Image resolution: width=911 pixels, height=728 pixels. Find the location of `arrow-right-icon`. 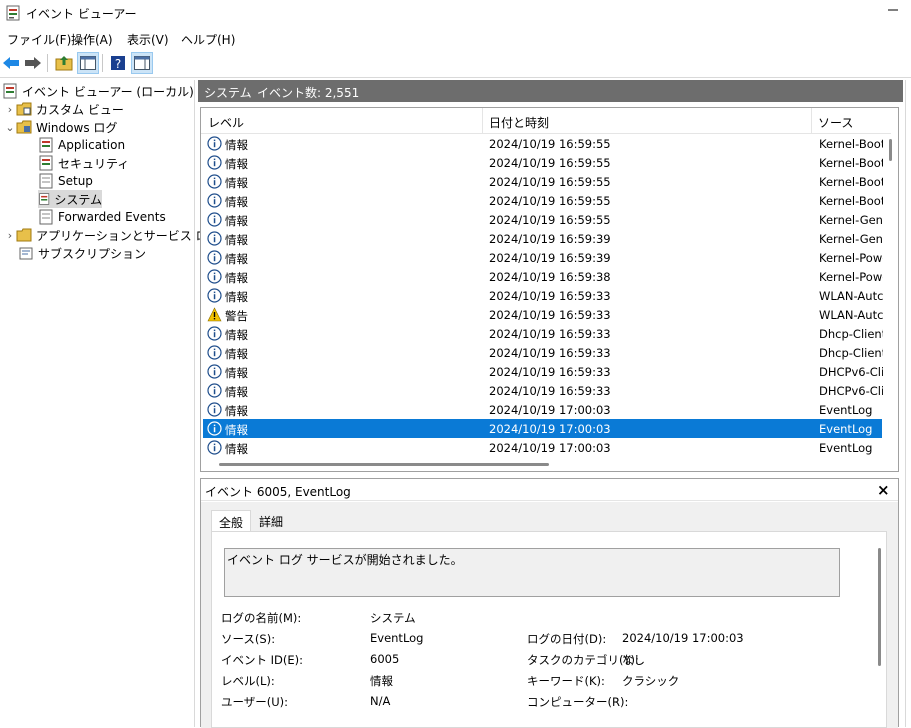

arrow-right-icon is located at coordinates (33, 63).